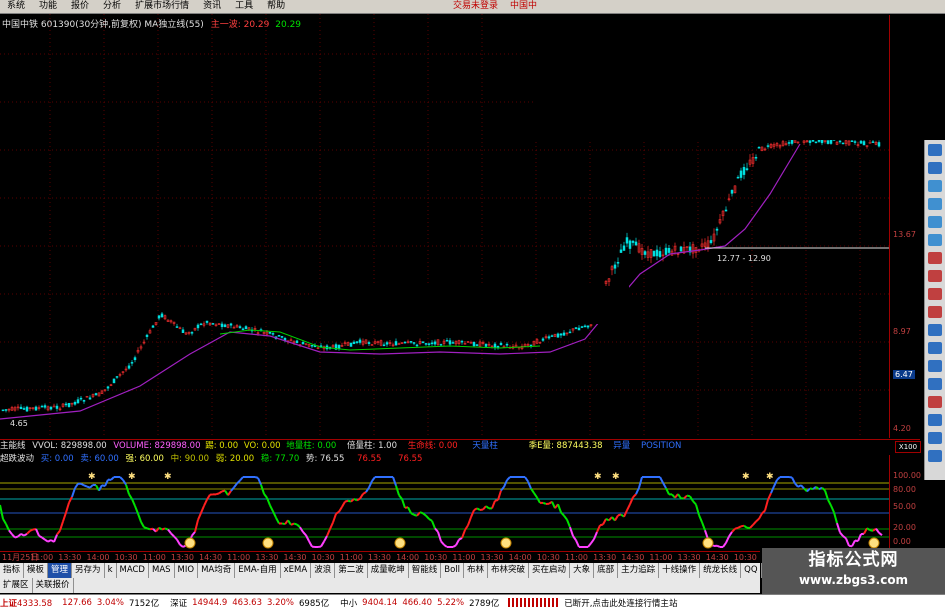  Describe the element at coordinates (190, 543) in the screenshot. I see `smiley-buy-icon` at that location.